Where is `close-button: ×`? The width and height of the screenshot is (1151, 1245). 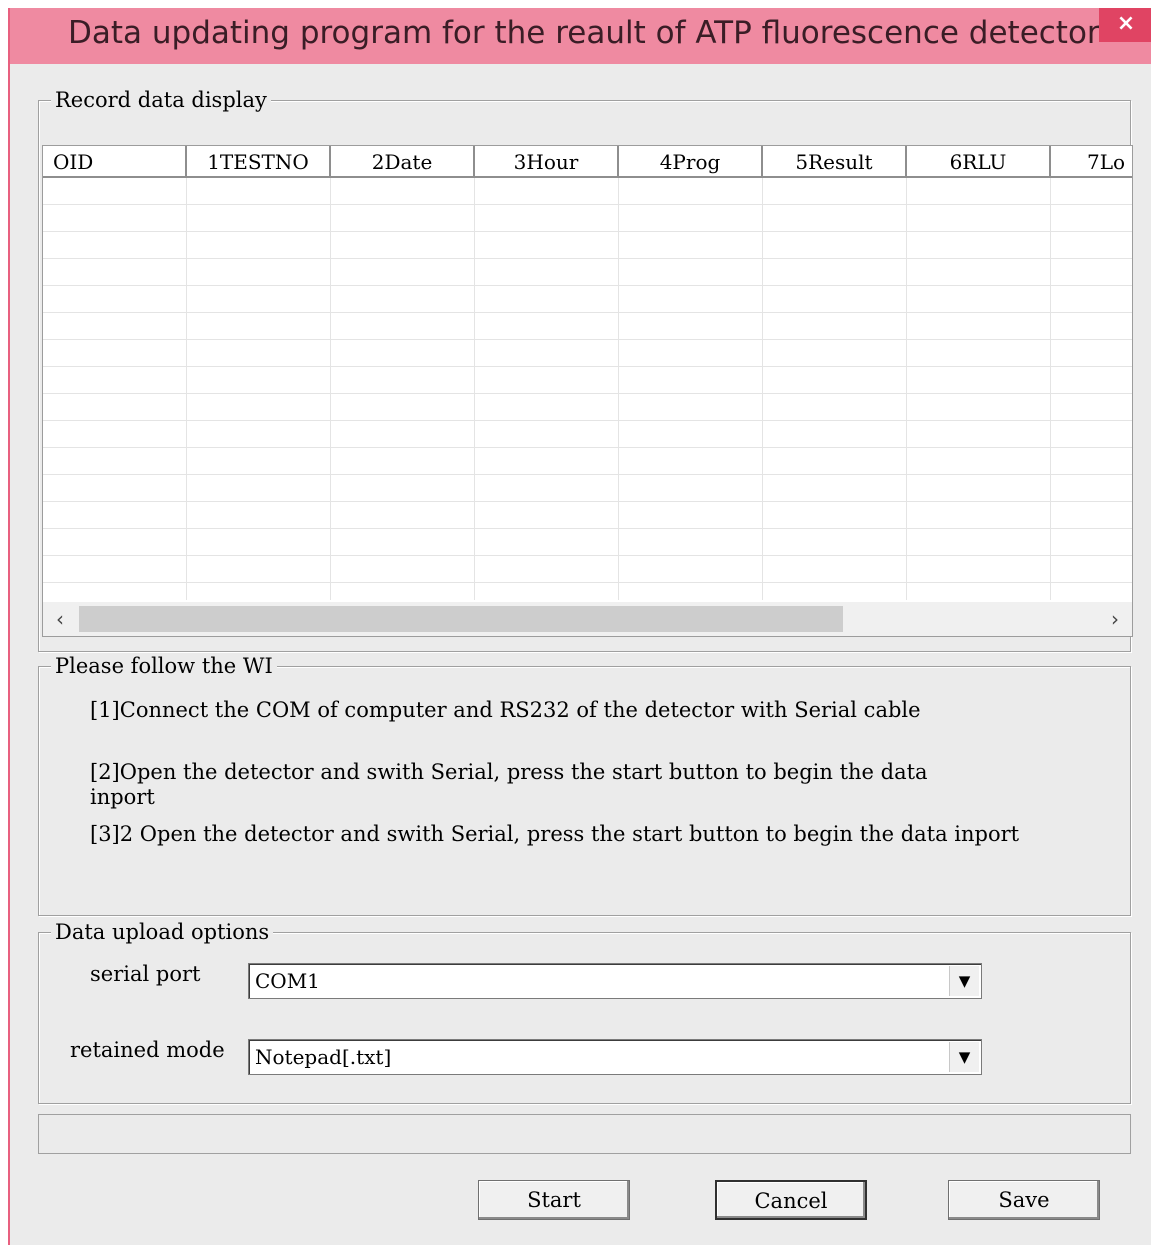
close-button: × is located at coordinates (1125, 25).